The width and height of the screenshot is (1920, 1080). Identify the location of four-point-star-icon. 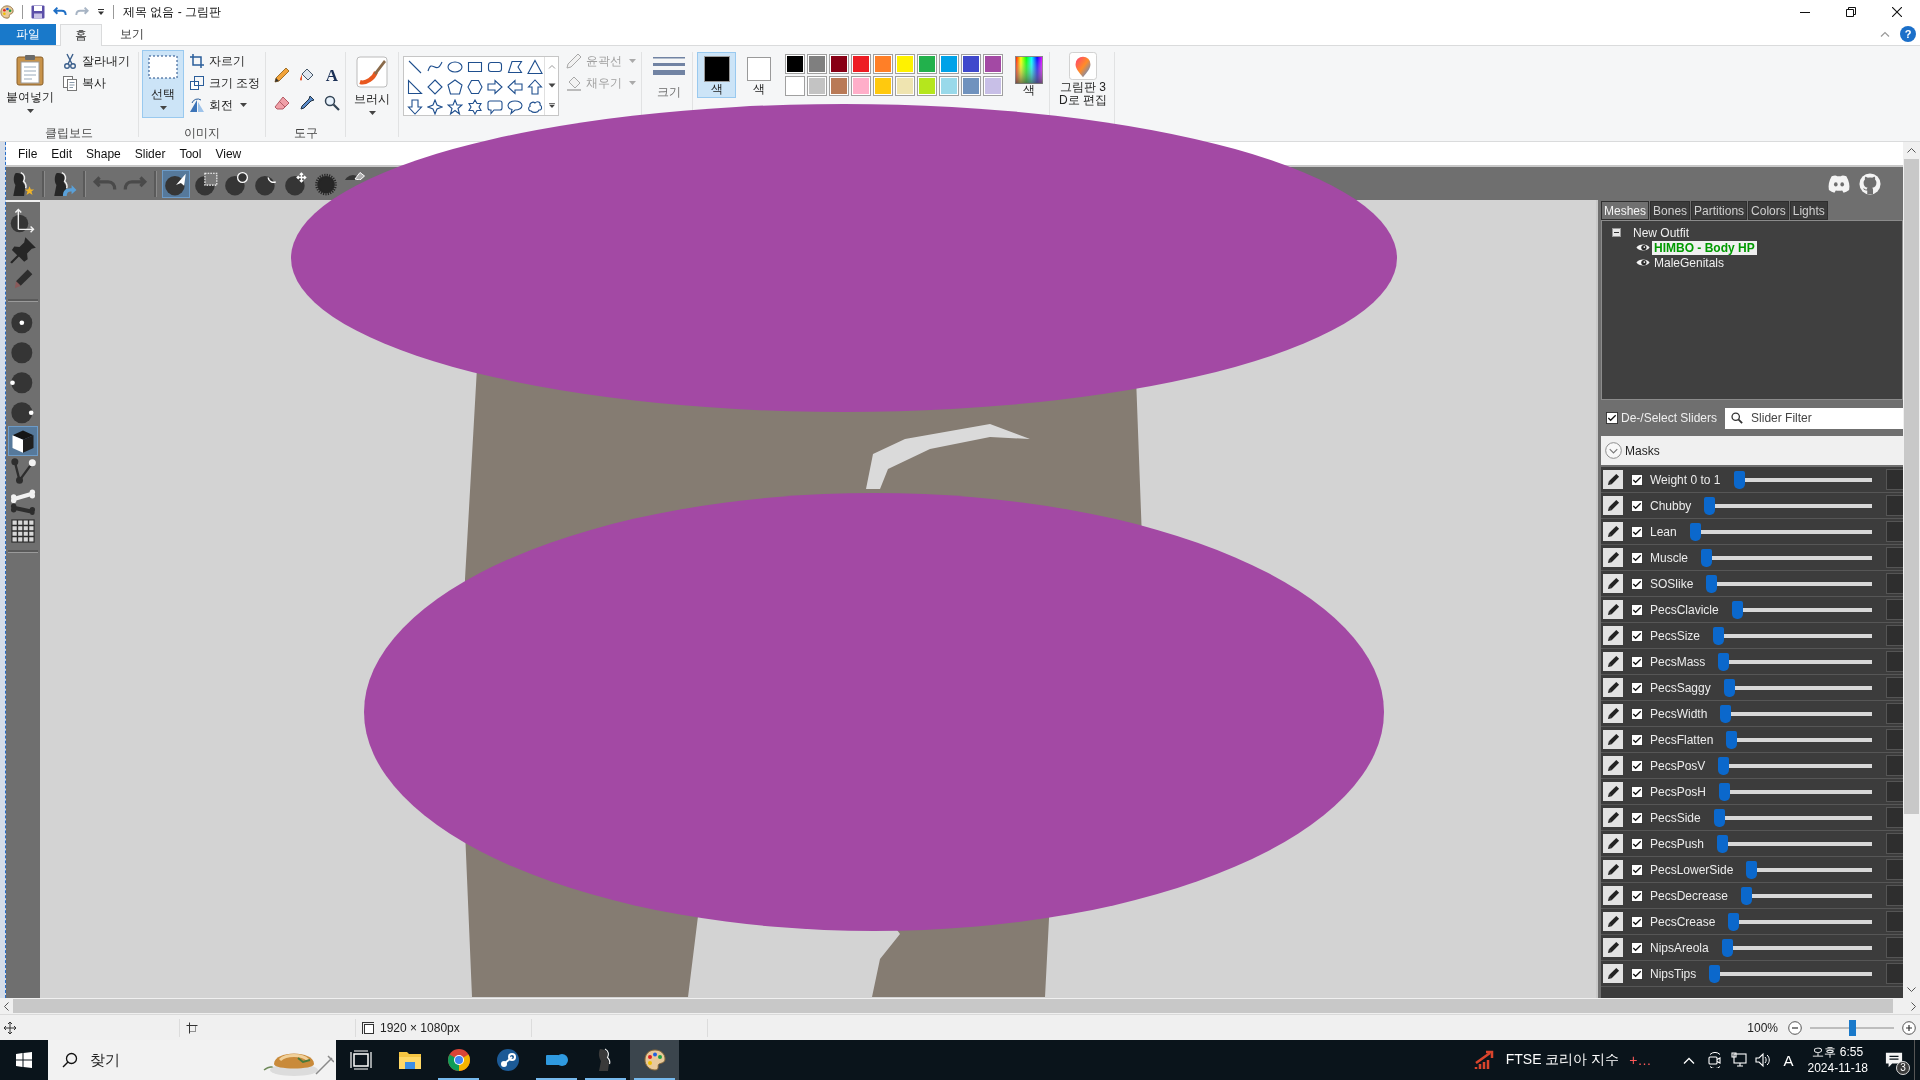
(435, 107).